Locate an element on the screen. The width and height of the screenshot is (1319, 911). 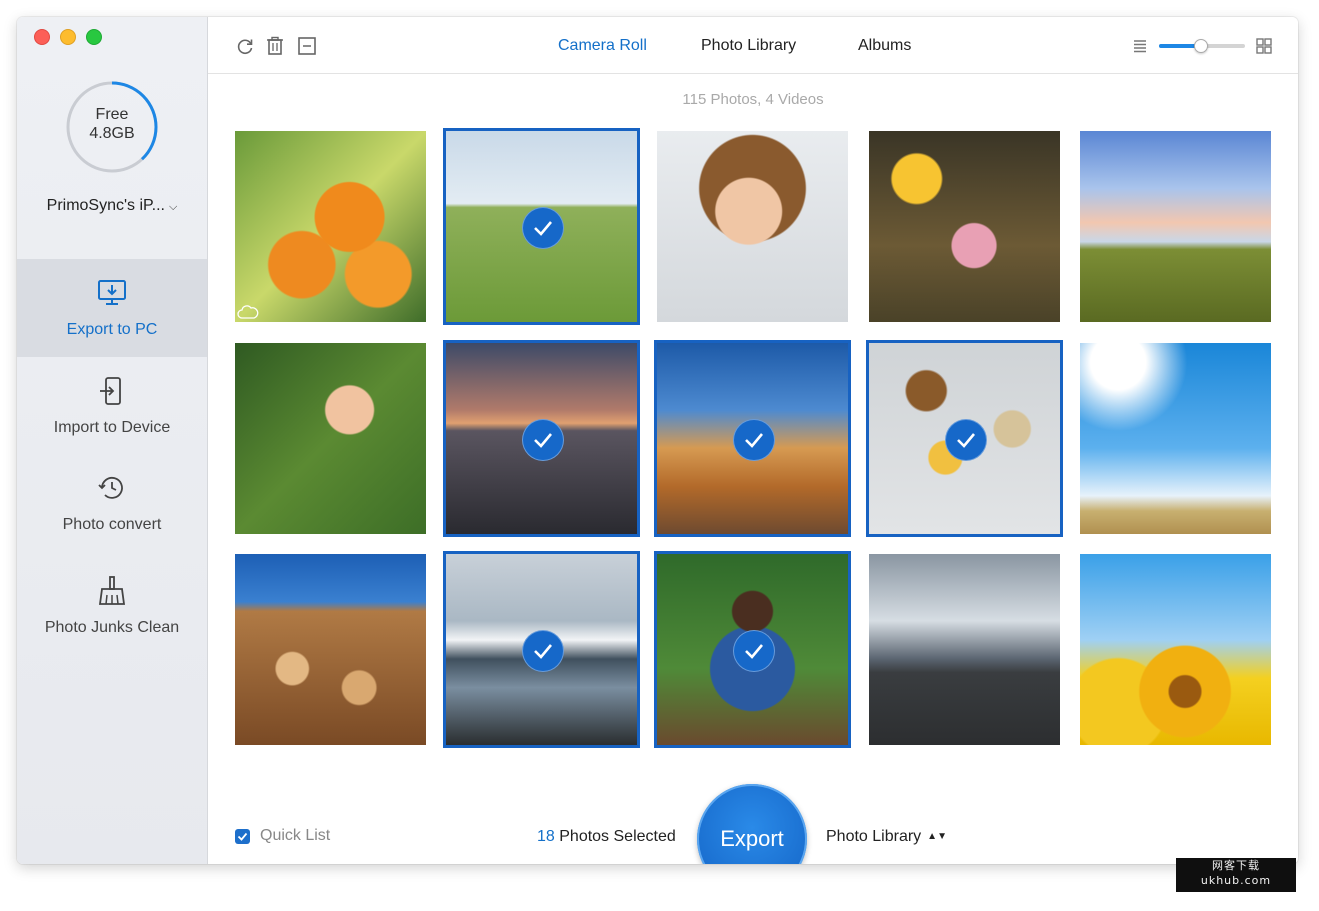
close-window-button is located at coordinates (42, 37).